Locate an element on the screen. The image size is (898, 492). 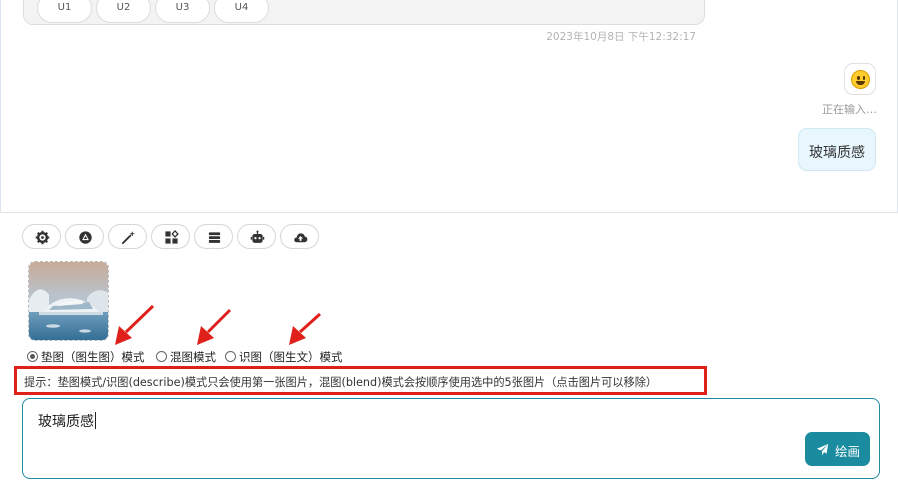
smiley-face-icon is located at coordinates (860, 79).